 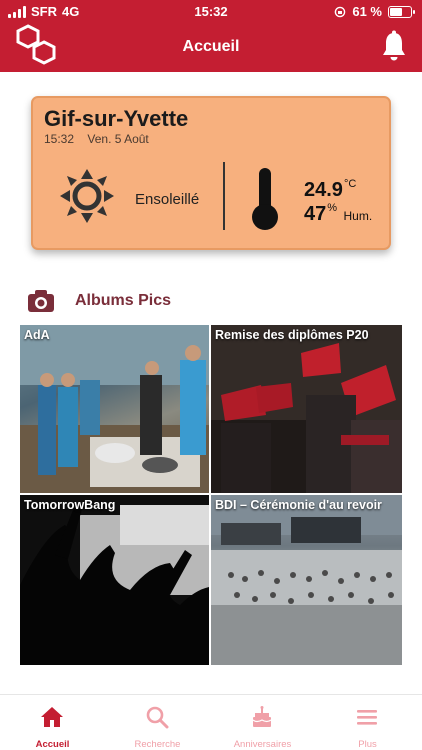 I want to click on humidity-unit: %, so click(x=332, y=208).